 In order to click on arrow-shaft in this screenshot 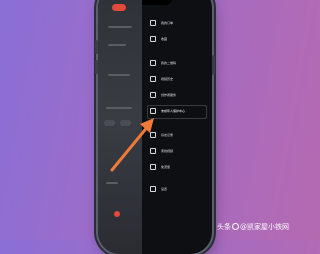, I will do `click(130, 147)`.